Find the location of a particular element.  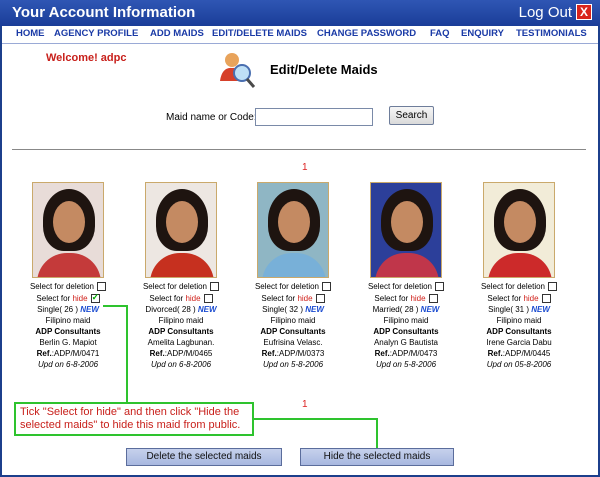

callout-line-button-vertical is located at coordinates (377, 433).